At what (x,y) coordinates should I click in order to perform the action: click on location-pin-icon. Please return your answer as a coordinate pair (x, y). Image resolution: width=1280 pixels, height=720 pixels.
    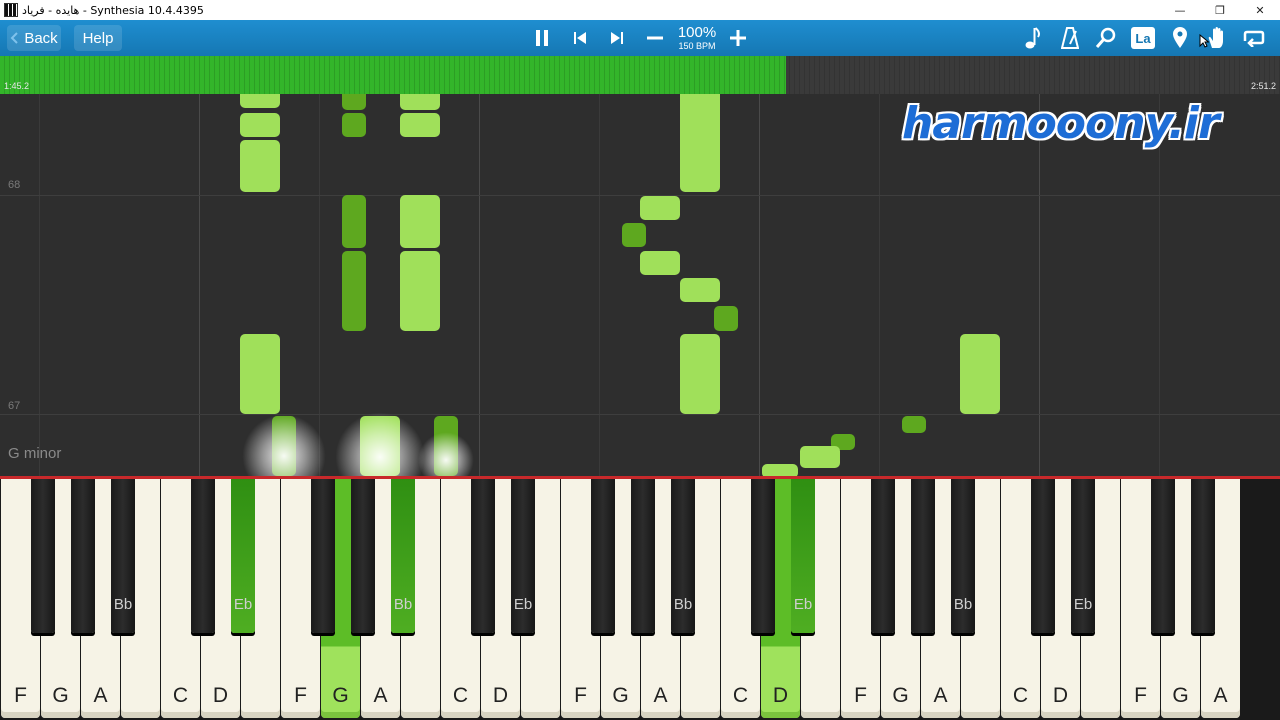
    Looking at the image, I should click on (1180, 38).